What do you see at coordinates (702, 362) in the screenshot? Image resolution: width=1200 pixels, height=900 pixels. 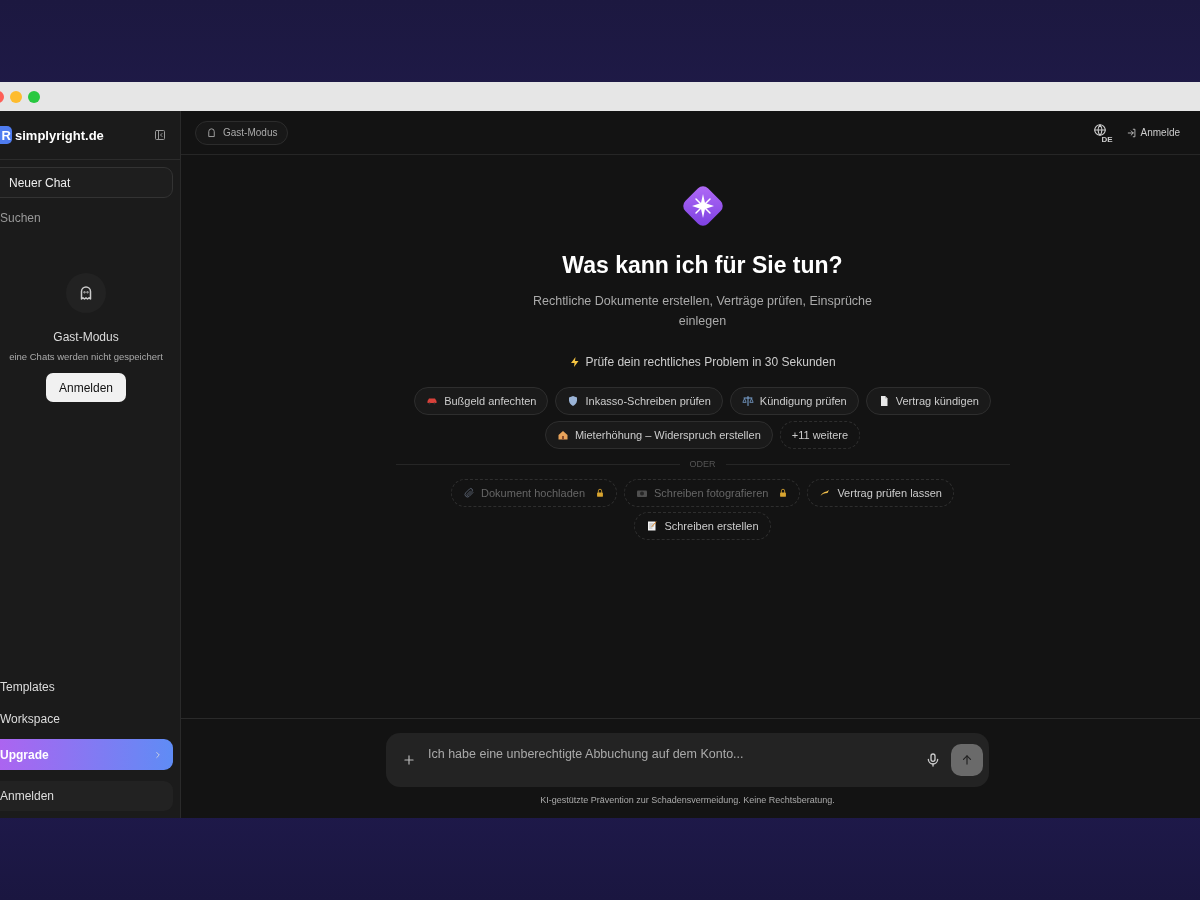 I see `tagline: Prüfe dein rechtliches Problem in 30 Sekunden` at bounding box center [702, 362].